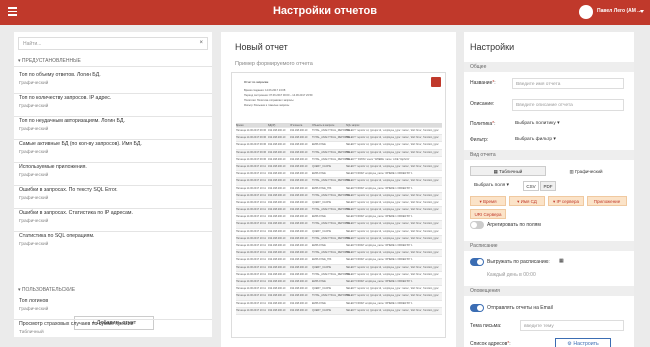  What do you see at coordinates (46, 290) in the screenshot?
I see `section-custom: ▾ ПОЛЬЗОВАТЕЛЬСКИЕ` at bounding box center [46, 290].